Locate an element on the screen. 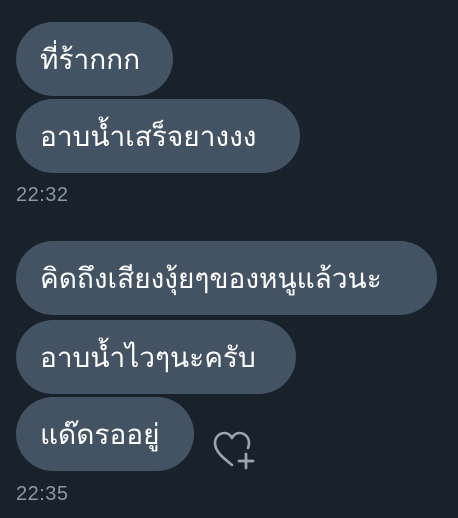  heart-plus-icon is located at coordinates (236, 448).